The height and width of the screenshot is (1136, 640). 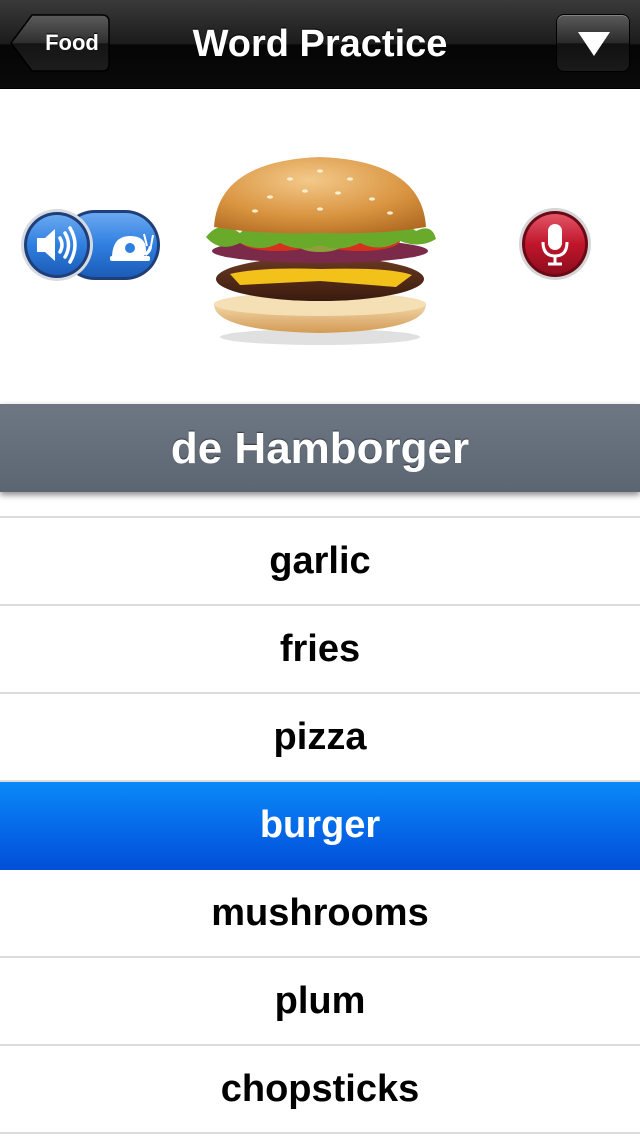 I want to click on current-word-bar: de Hamborger, so click(x=320, y=448).